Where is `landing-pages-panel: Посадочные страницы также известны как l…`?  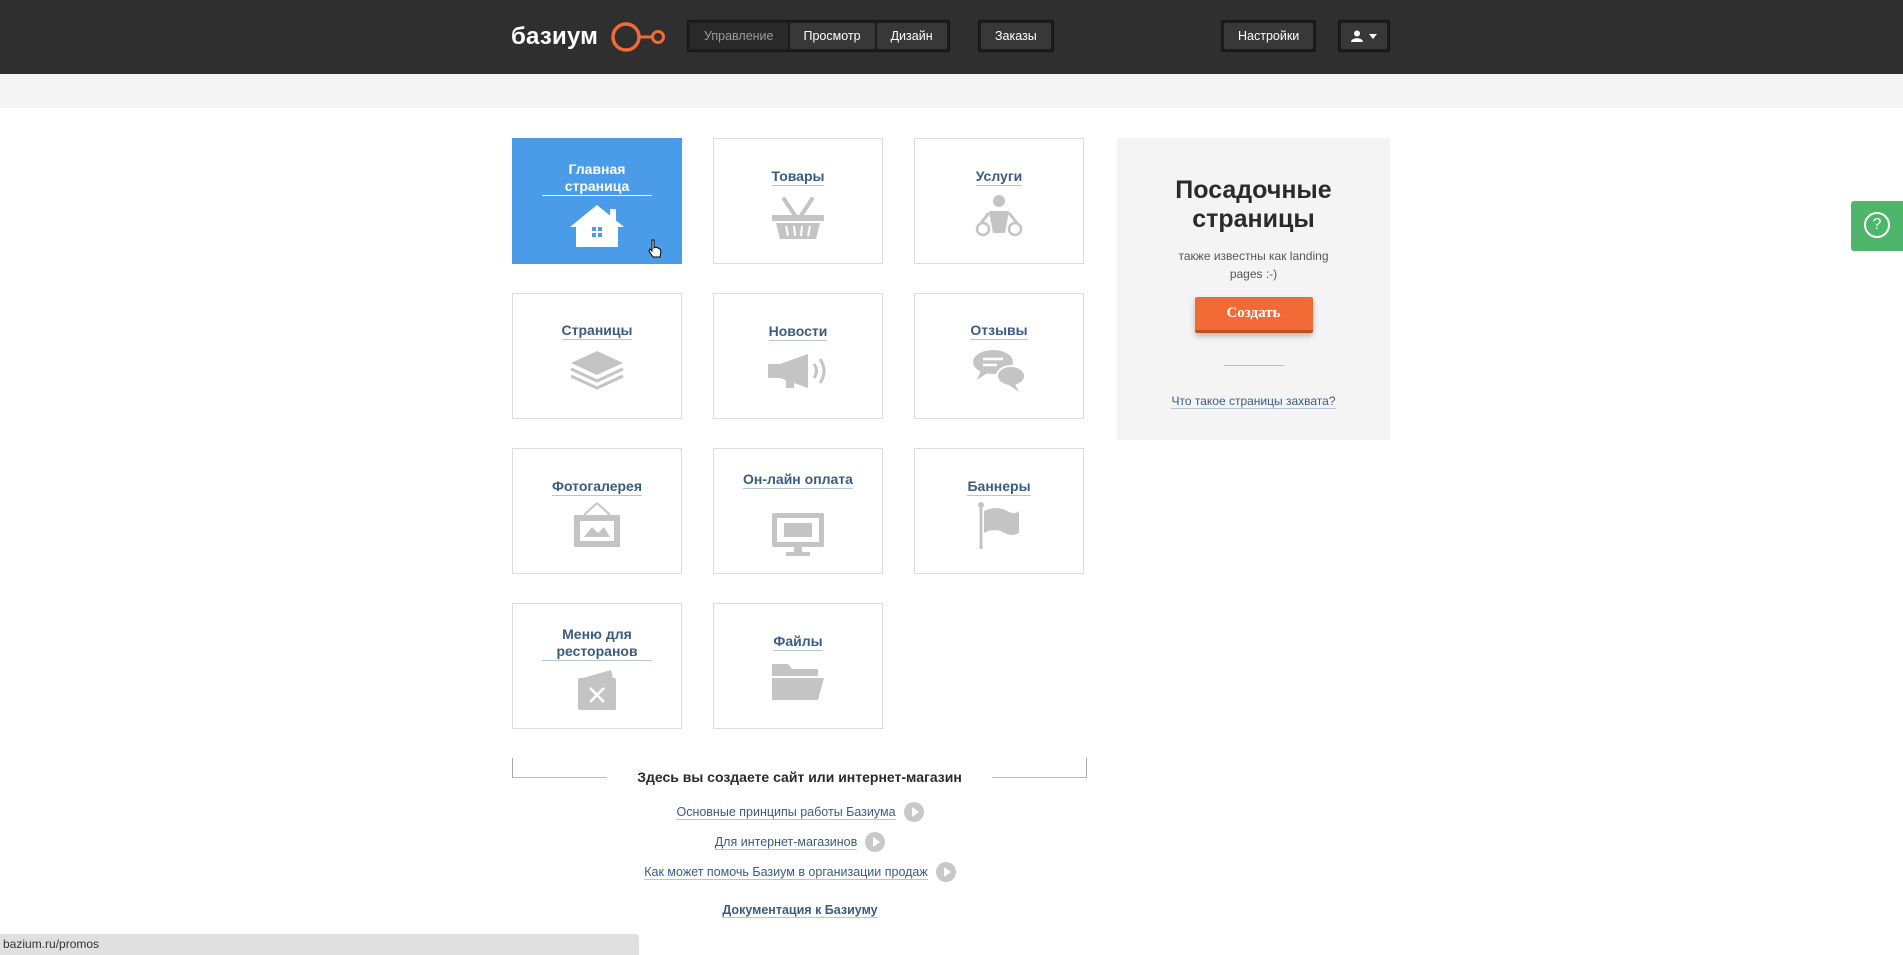 landing-pages-panel: Посадочные страницы также известны как l… is located at coordinates (1253, 289).